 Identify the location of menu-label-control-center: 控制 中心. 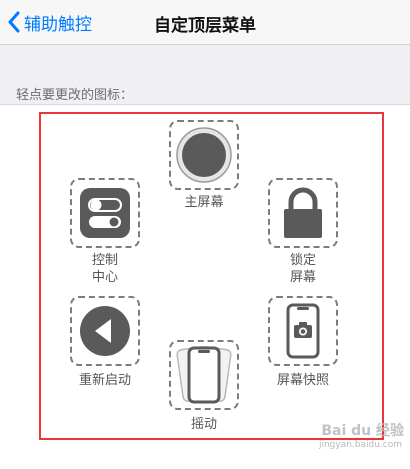
(104, 269).